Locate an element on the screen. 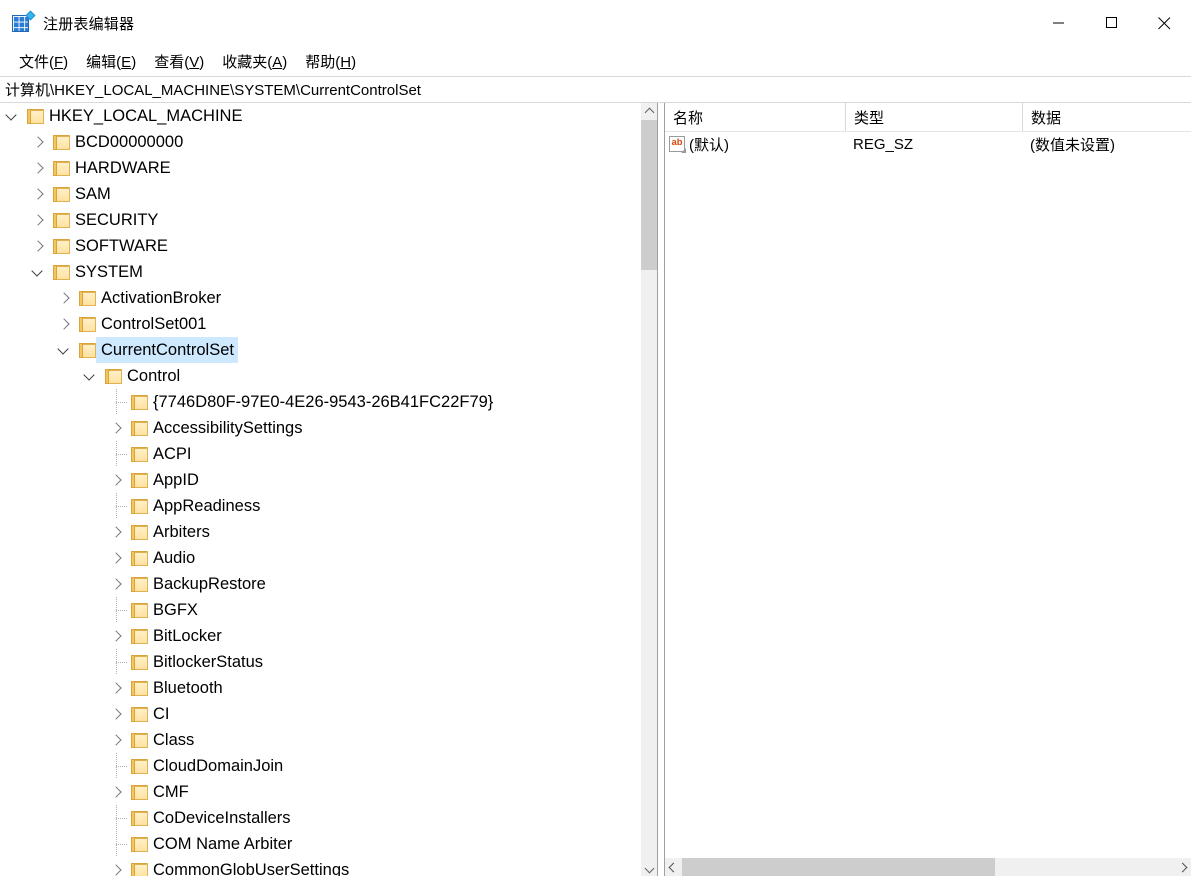 This screenshot has height=876, width=1191. menu-edit: 编辑(E) is located at coordinates (111, 61).